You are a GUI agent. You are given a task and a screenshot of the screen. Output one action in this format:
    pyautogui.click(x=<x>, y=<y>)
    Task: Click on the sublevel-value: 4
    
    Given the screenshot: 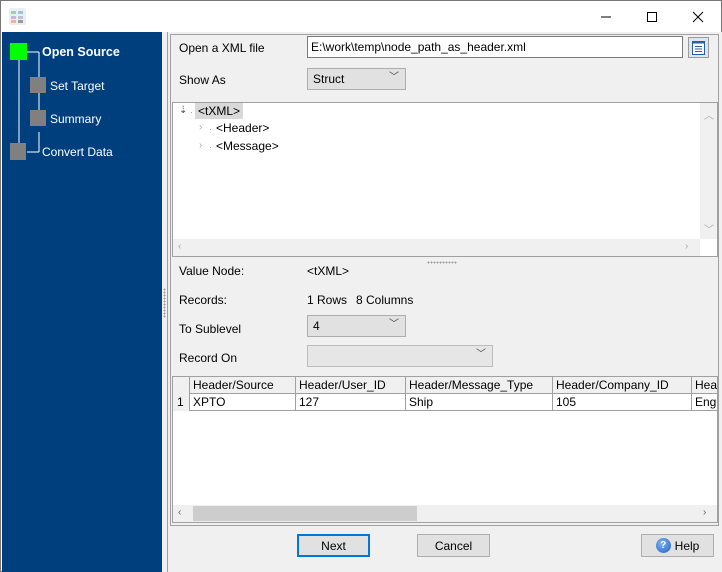 What is the action you would take?
    pyautogui.click(x=316, y=326)
    